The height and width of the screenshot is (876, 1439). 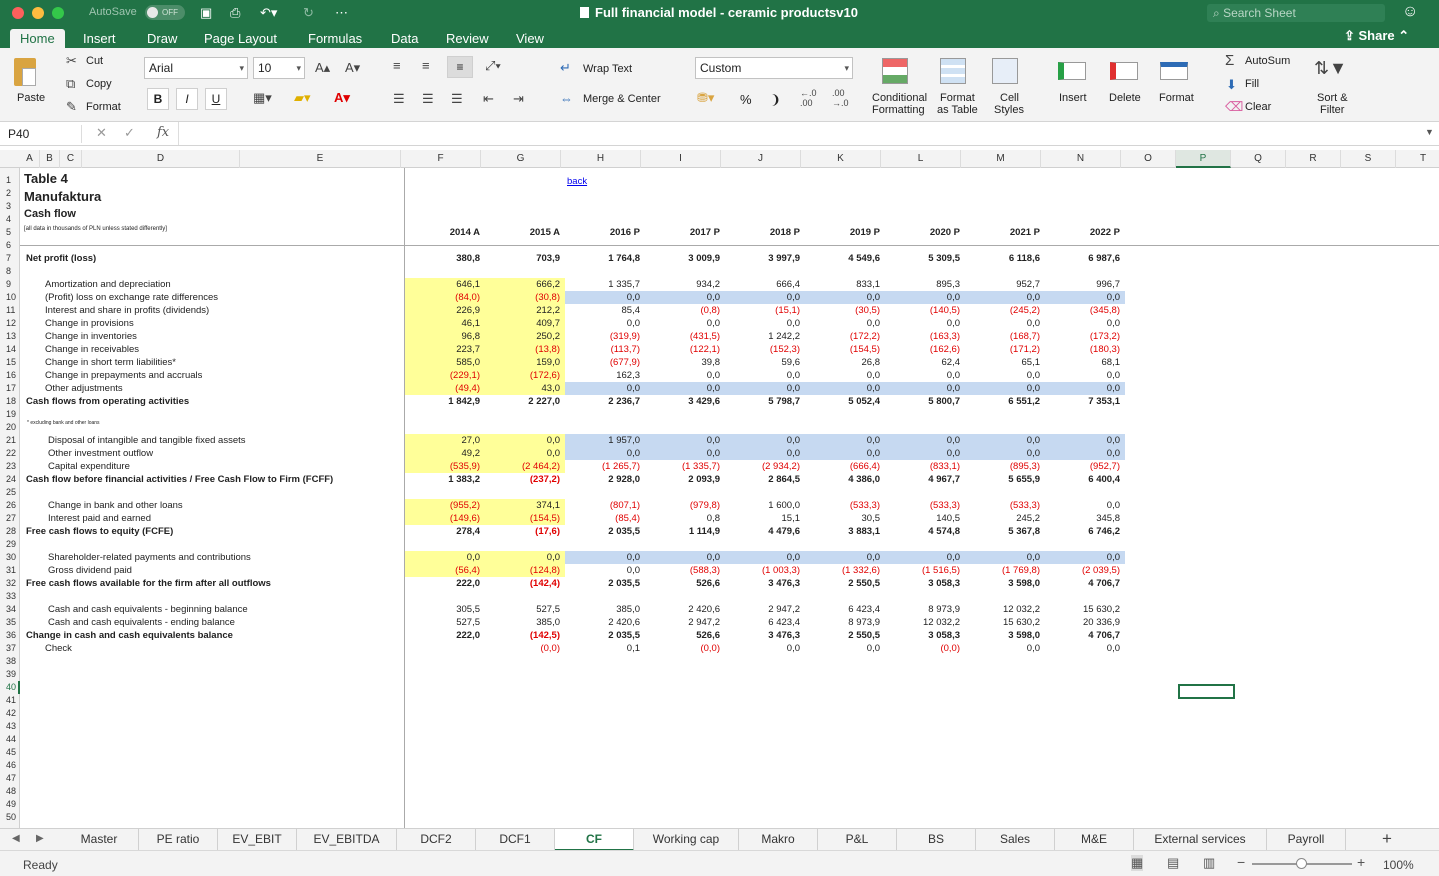 I want to click on value-cell: (807,1), so click(x=602, y=505).